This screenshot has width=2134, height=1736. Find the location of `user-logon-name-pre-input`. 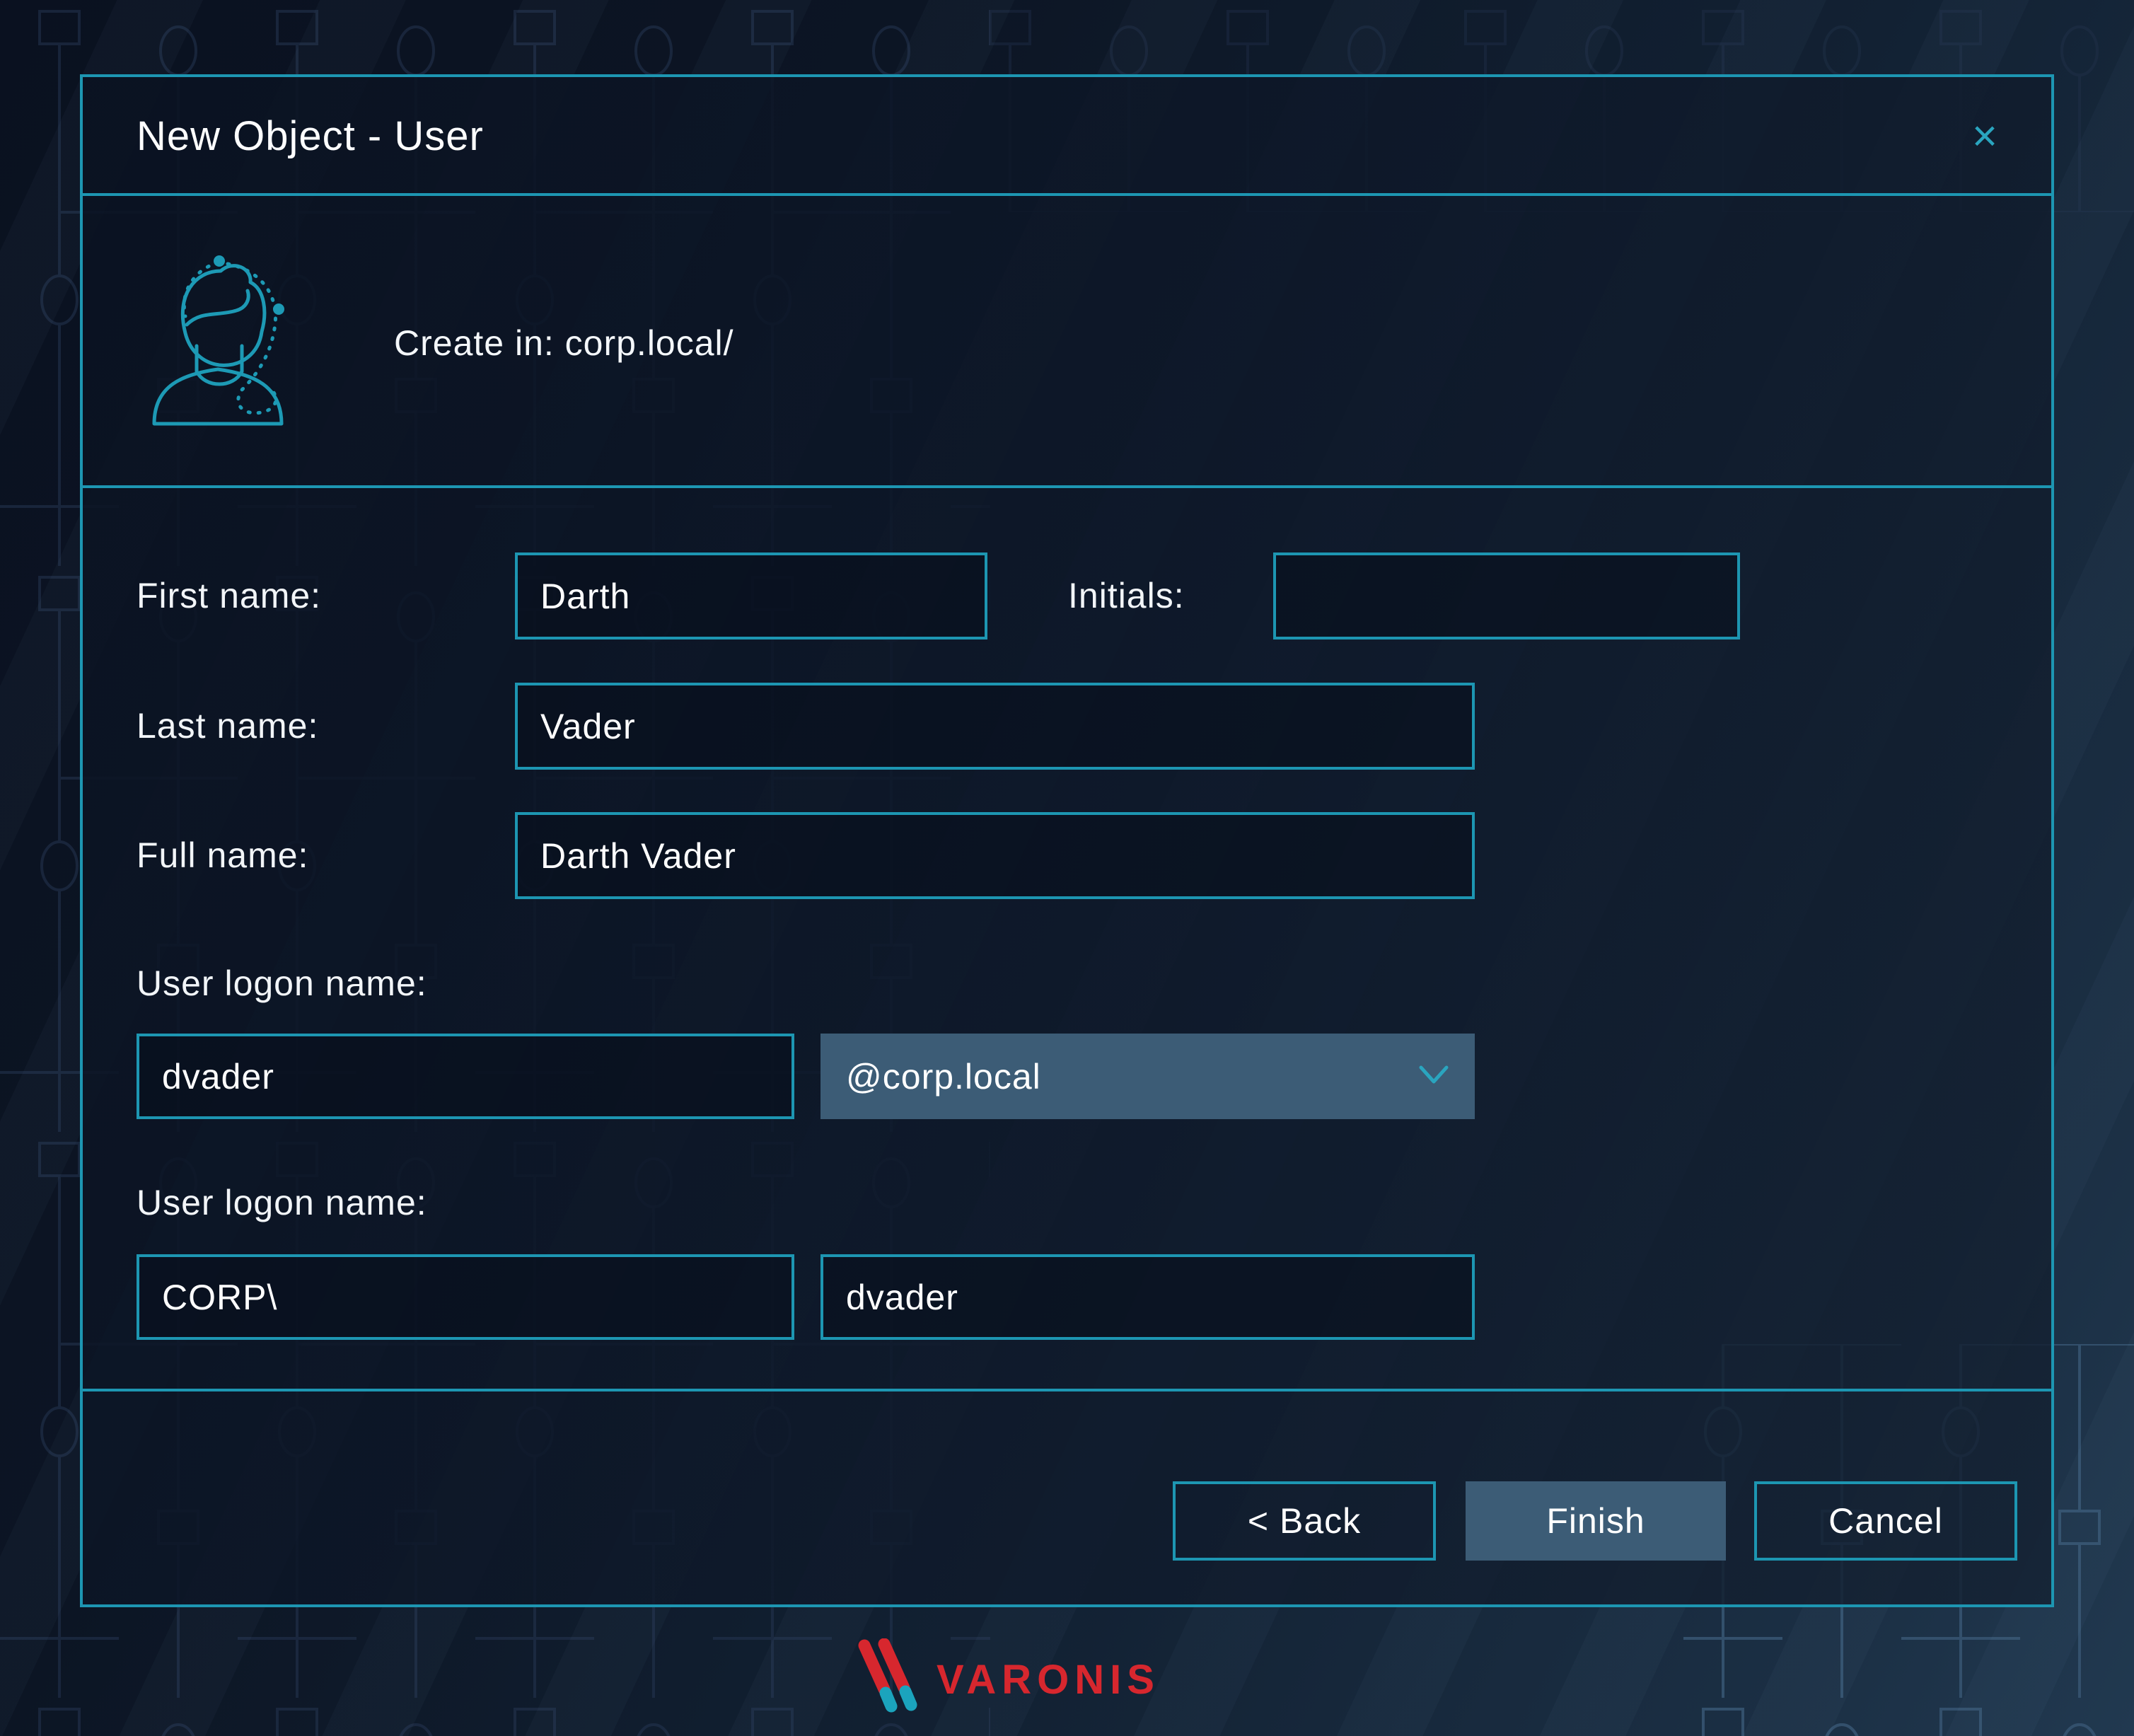

user-logon-name-pre-input is located at coordinates (1147, 1297).